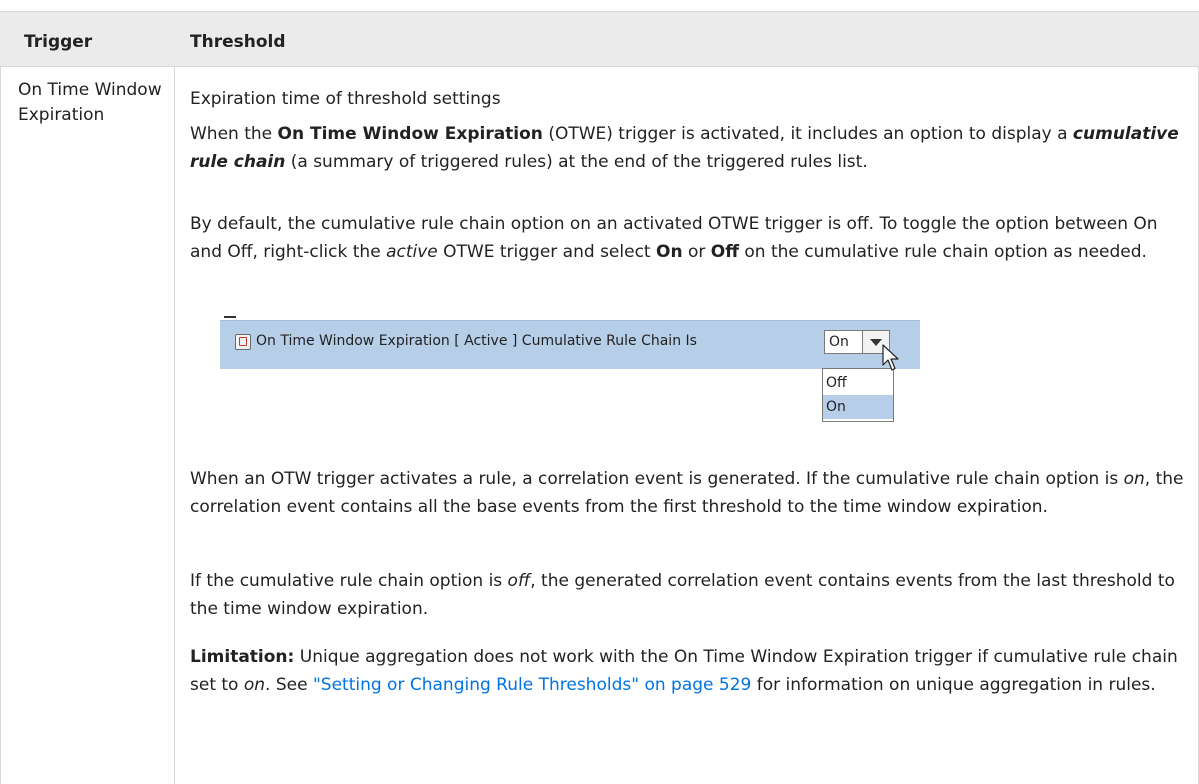 The height and width of the screenshot is (784, 1199). I want to click on table-header-row: Trigger Threshold, so click(599, 39).